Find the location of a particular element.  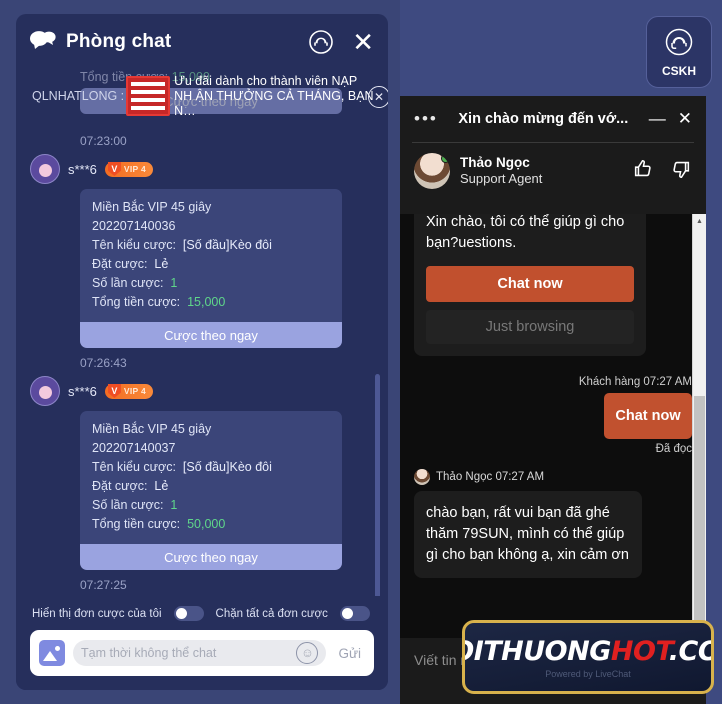

smiley-icon: ☺ is located at coordinates (307, 653).